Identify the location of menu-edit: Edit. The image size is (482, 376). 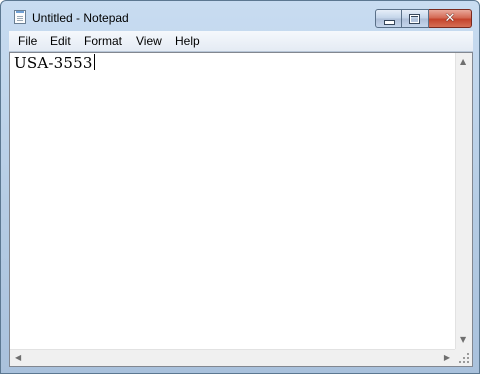
(60, 41).